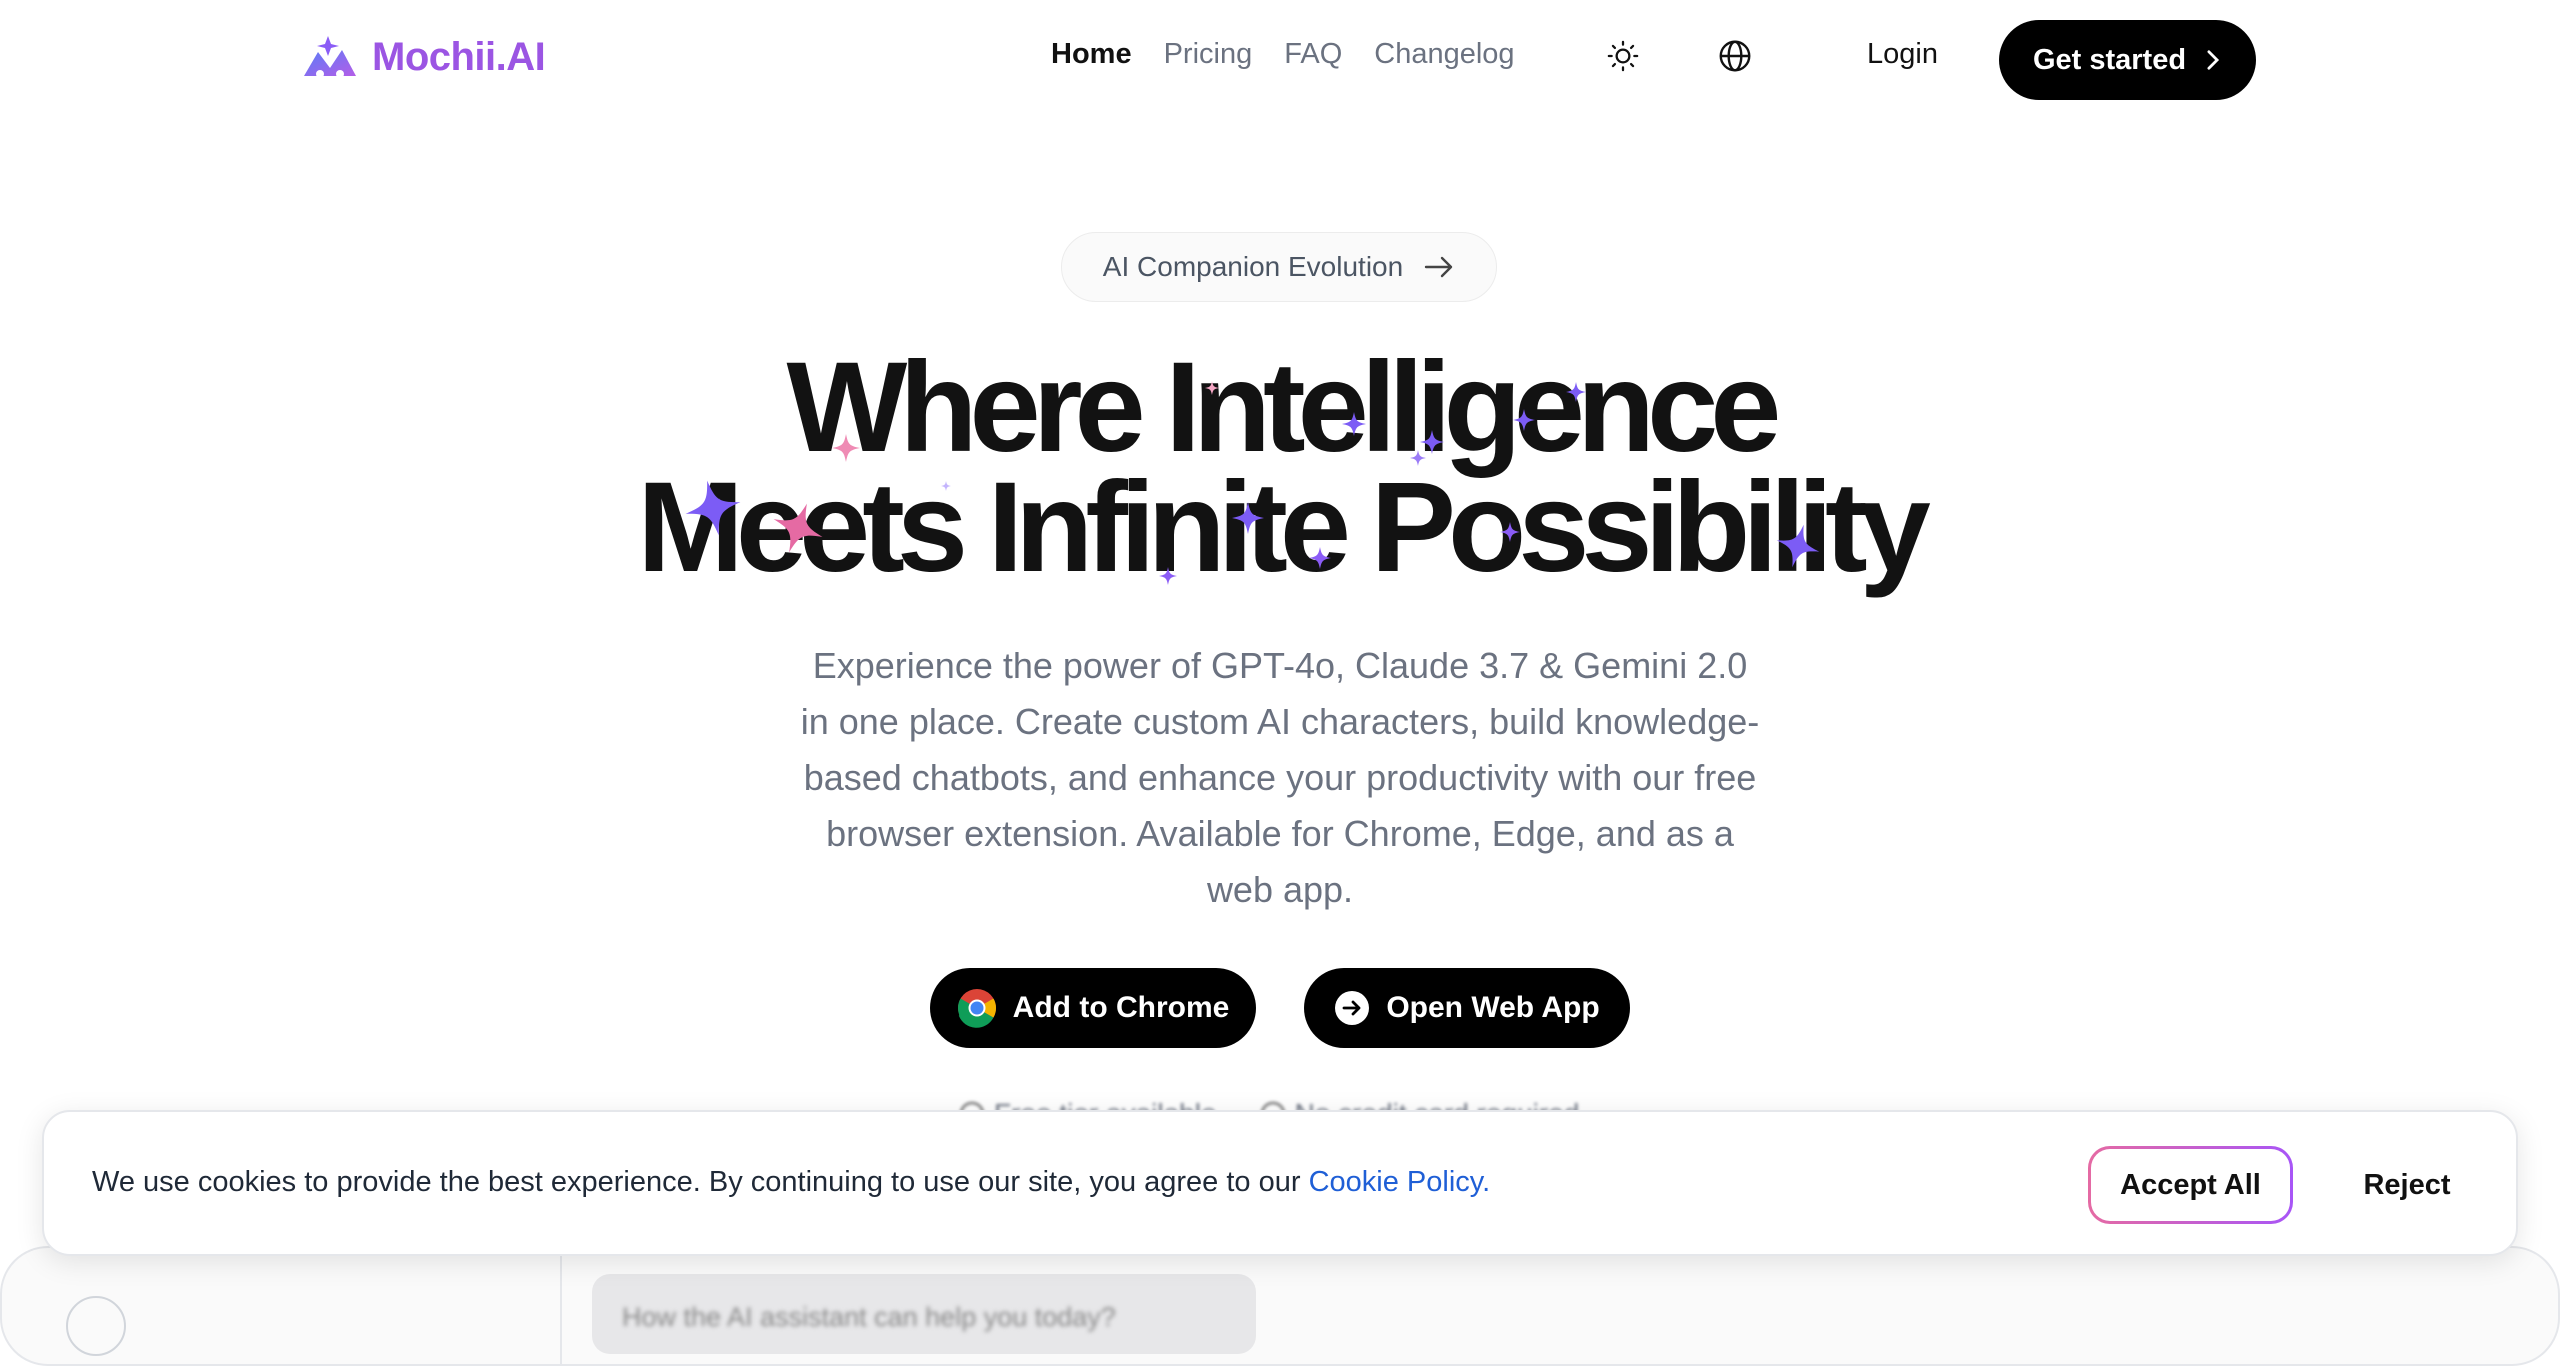  I want to click on headline-line-1: Where Intelligence, so click(1284, 407).